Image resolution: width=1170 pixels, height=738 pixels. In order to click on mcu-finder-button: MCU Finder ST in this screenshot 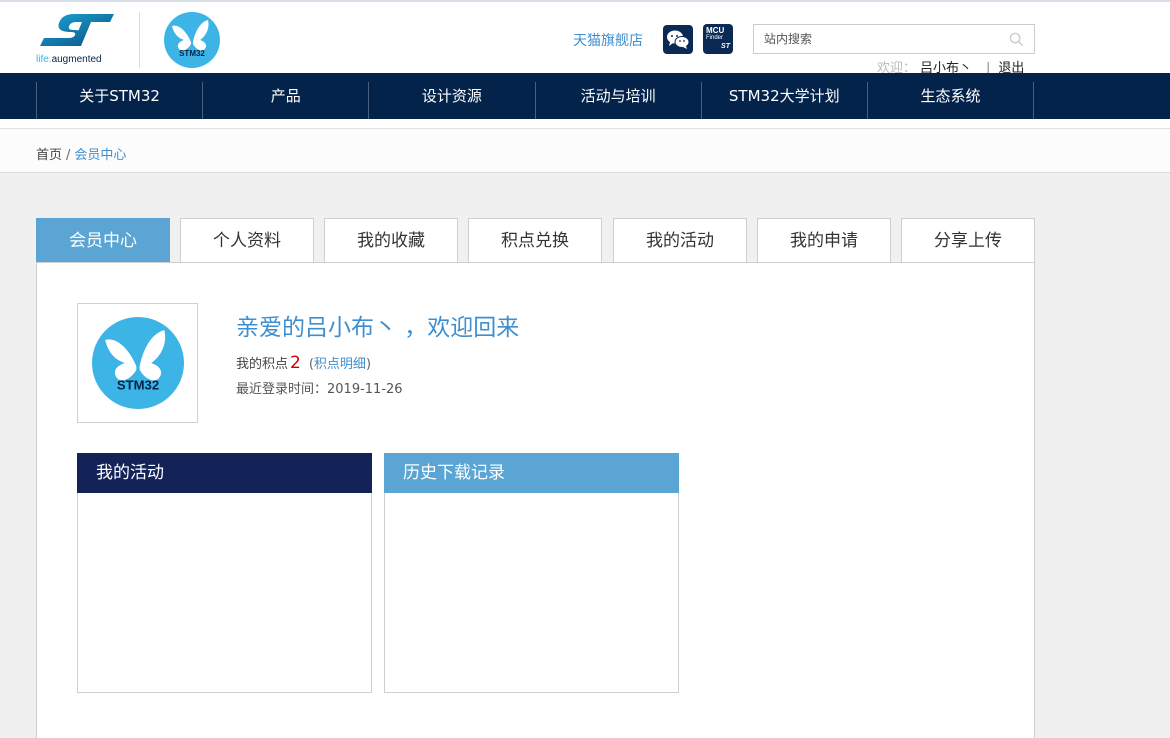, I will do `click(718, 39)`.